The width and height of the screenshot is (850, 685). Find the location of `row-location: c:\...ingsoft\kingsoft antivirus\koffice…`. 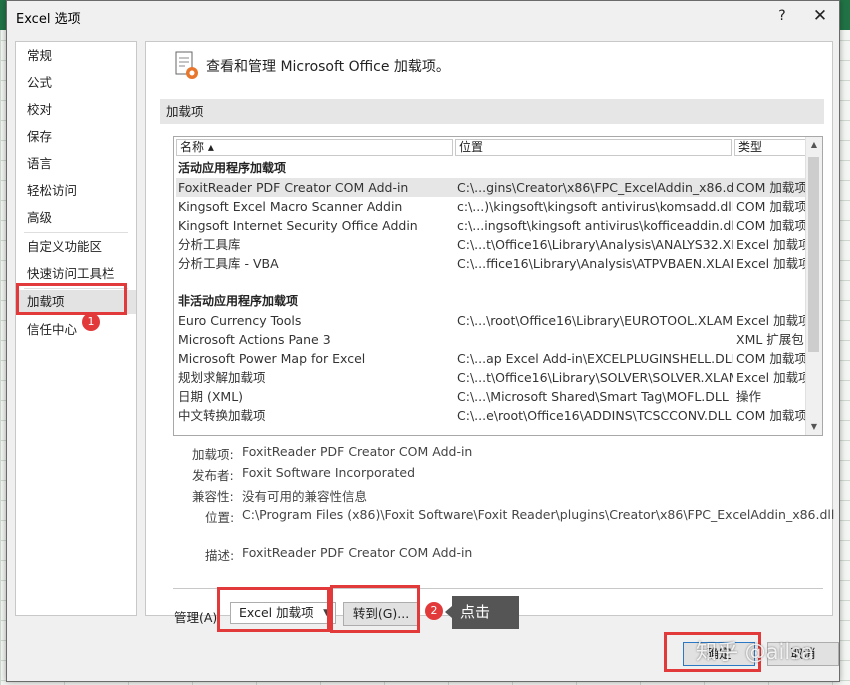

row-location: c:\...ingsoft\kingsoft antivirus\koffice… is located at coordinates (595, 225).